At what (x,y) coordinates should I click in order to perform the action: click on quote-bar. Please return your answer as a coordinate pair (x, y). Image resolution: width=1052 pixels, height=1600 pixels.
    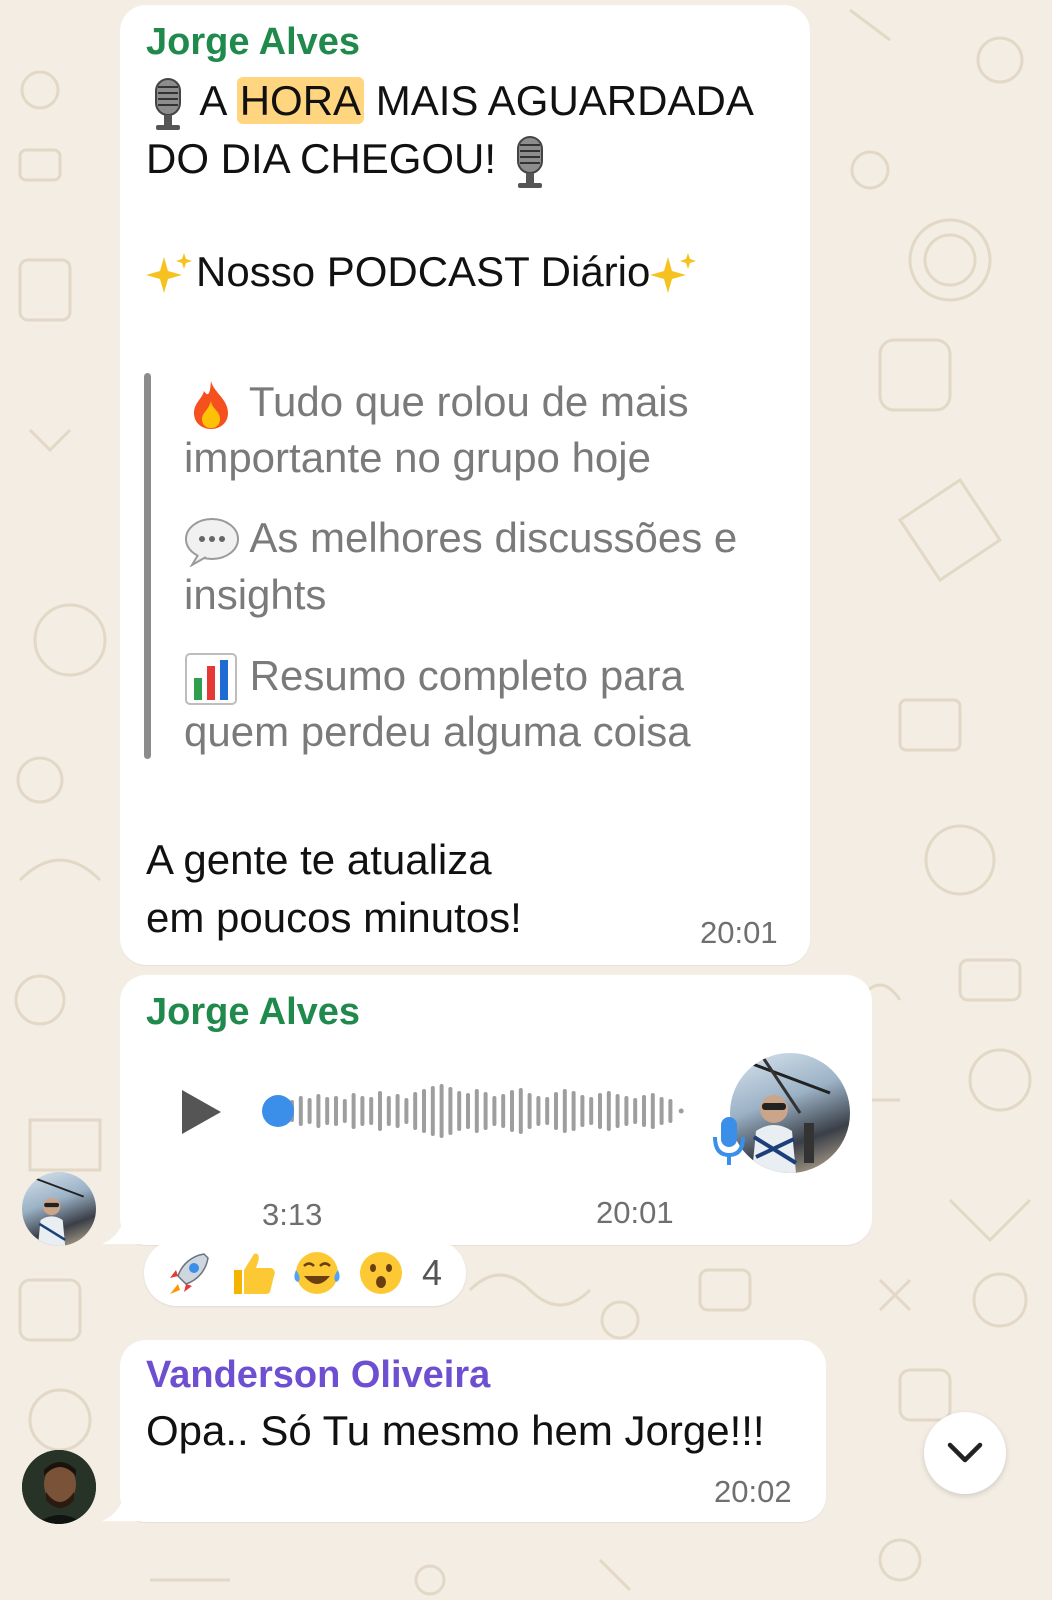
    Looking at the image, I should click on (147, 566).